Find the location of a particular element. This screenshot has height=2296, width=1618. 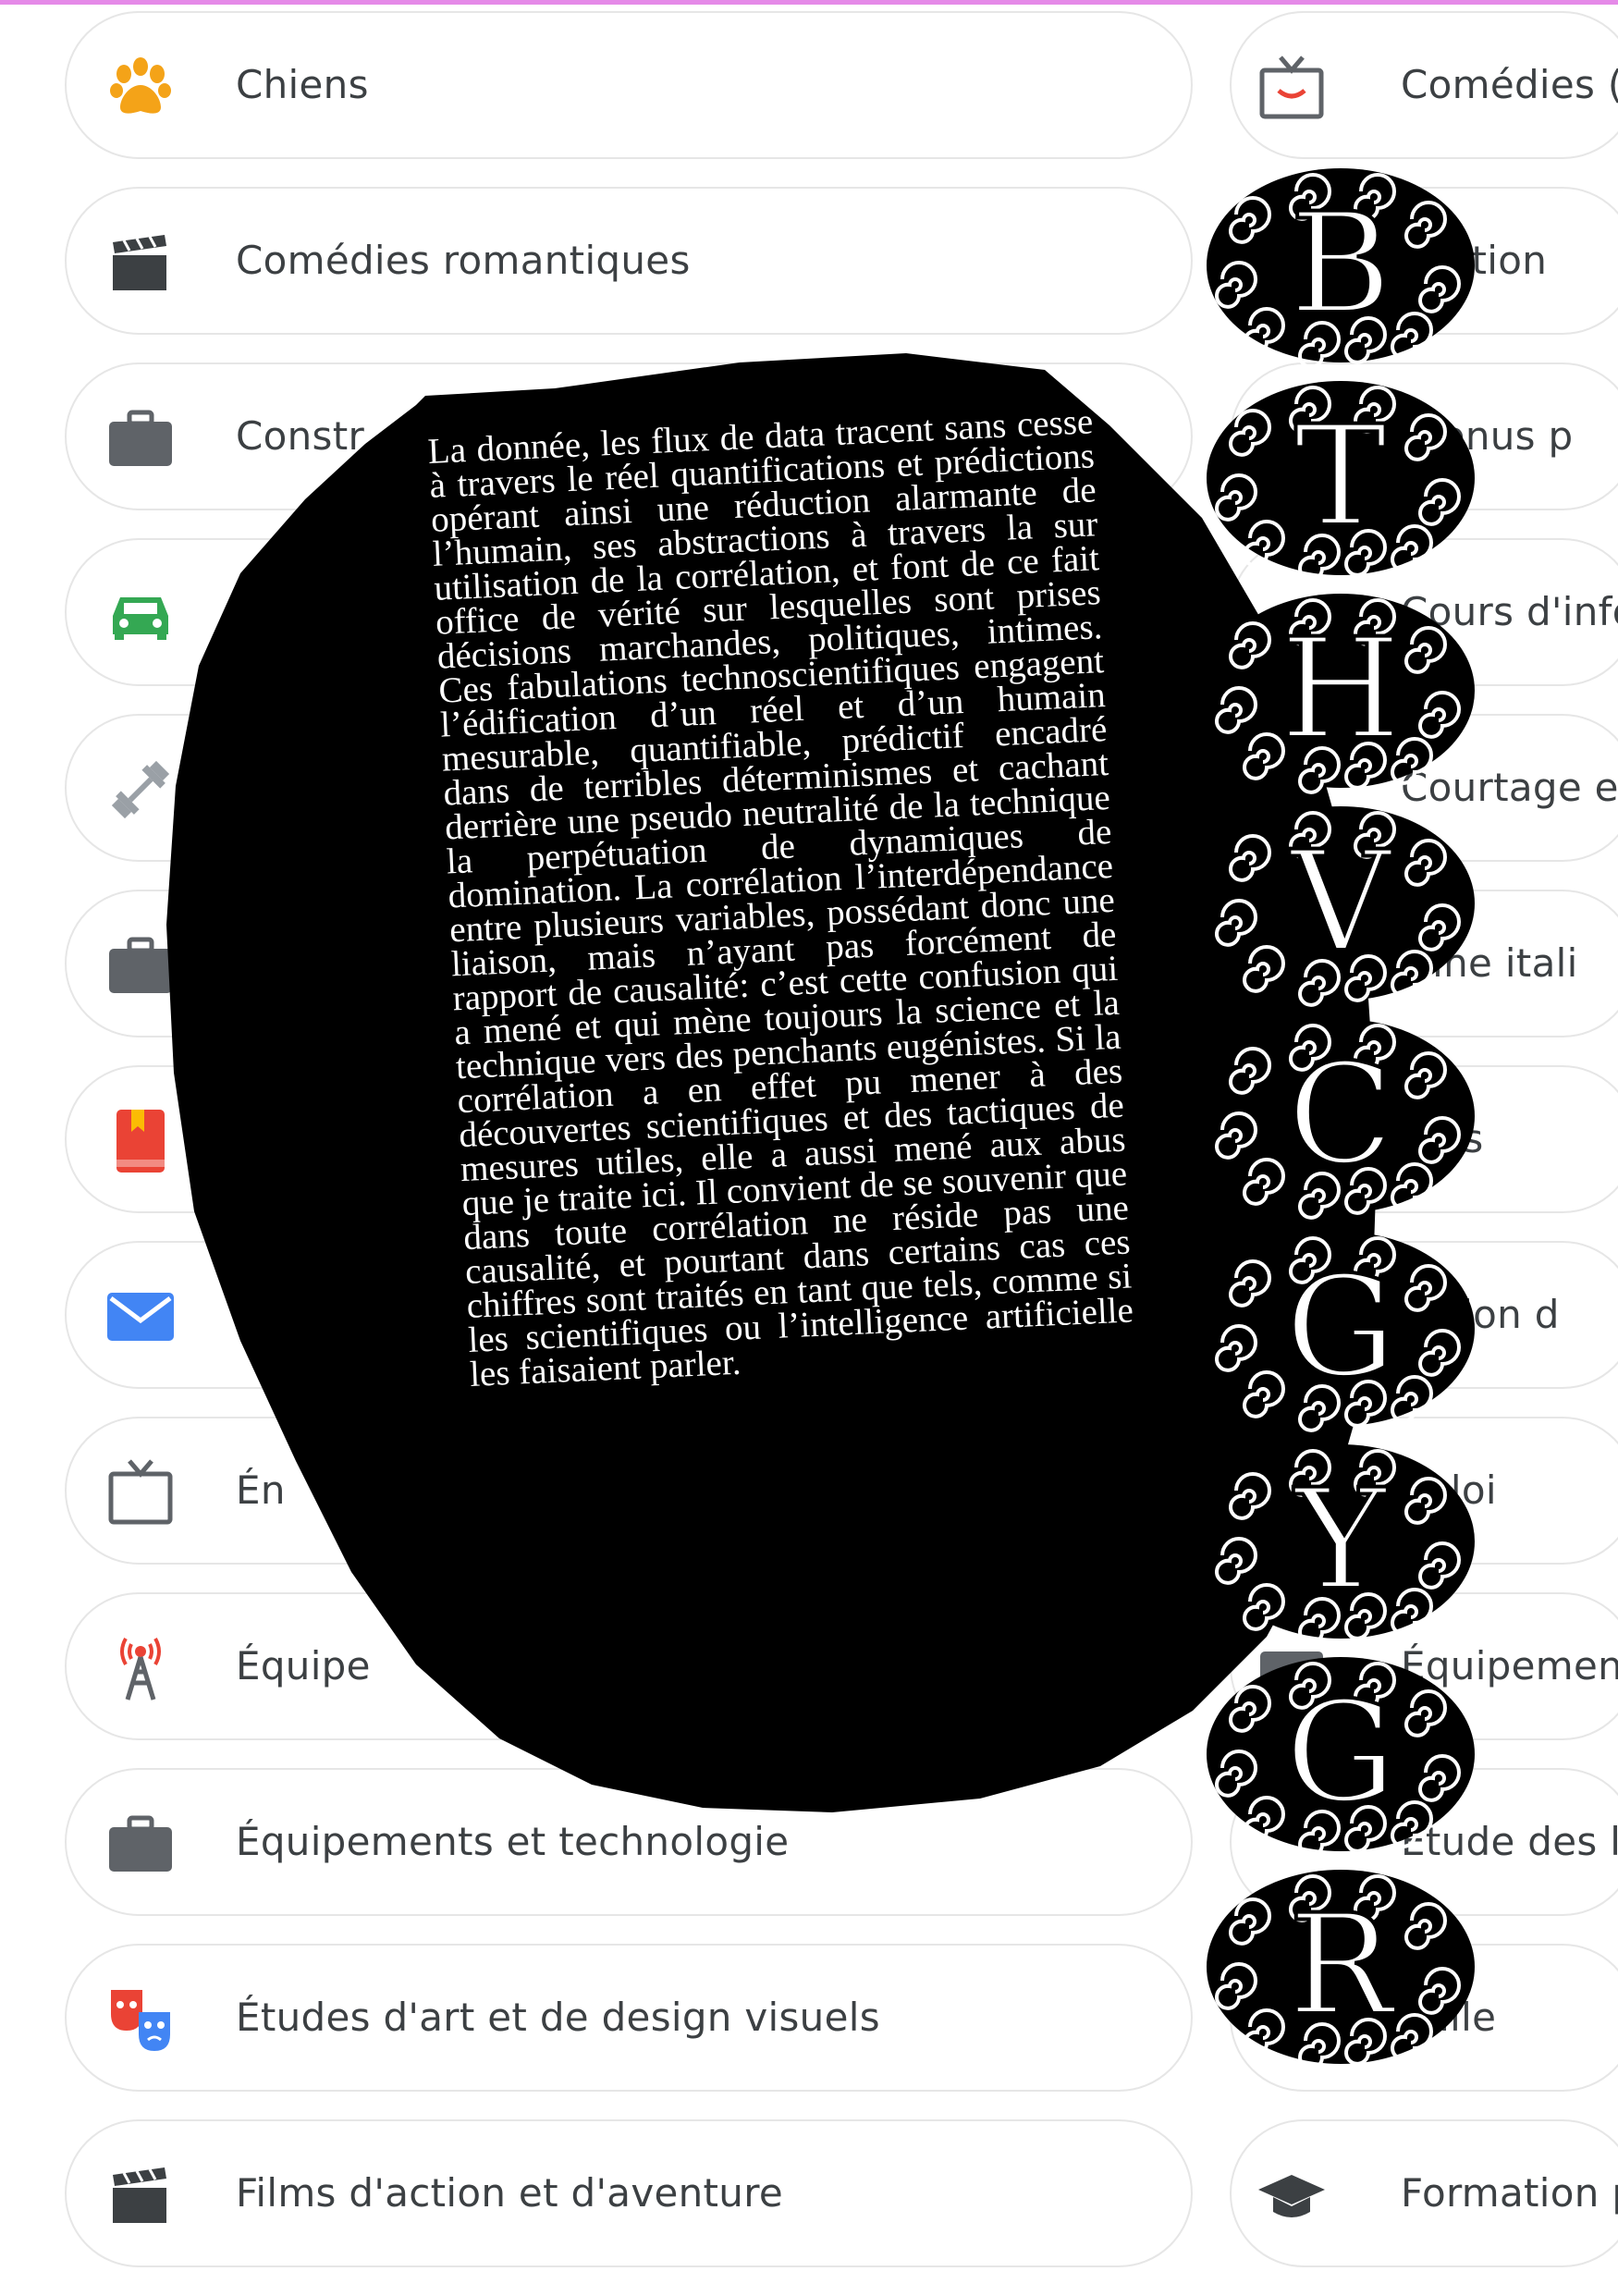

swirl-badge: V is located at coordinates (1341, 906).